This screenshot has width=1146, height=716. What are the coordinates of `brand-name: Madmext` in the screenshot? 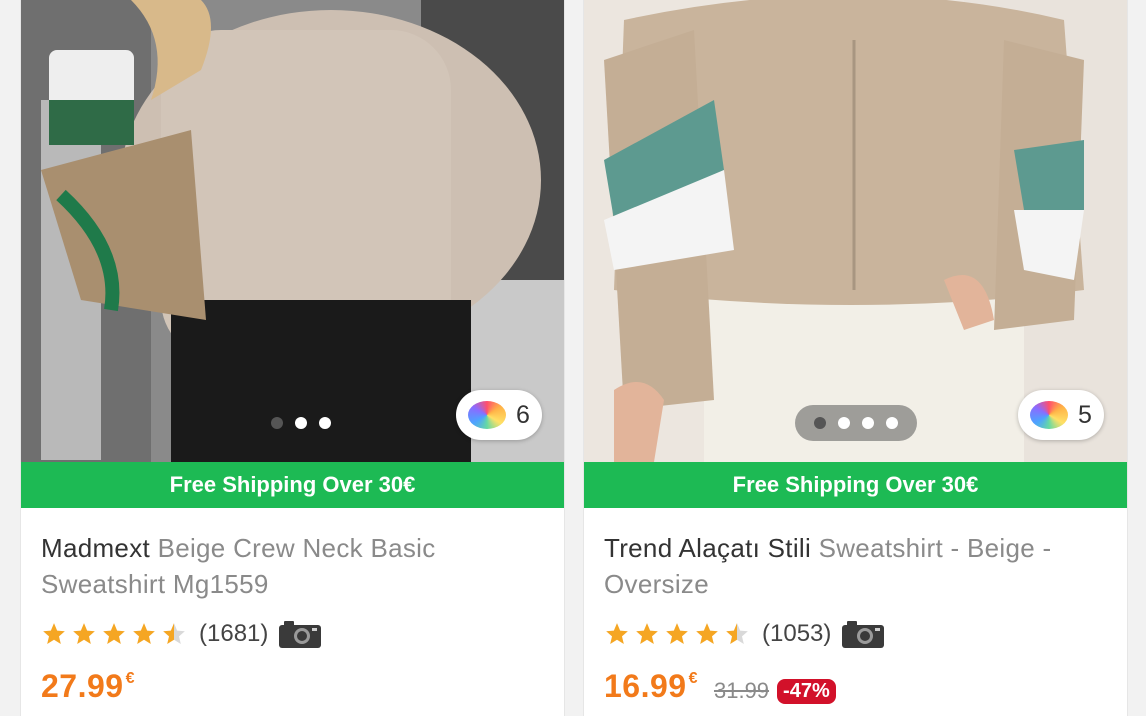 It's located at (96, 548).